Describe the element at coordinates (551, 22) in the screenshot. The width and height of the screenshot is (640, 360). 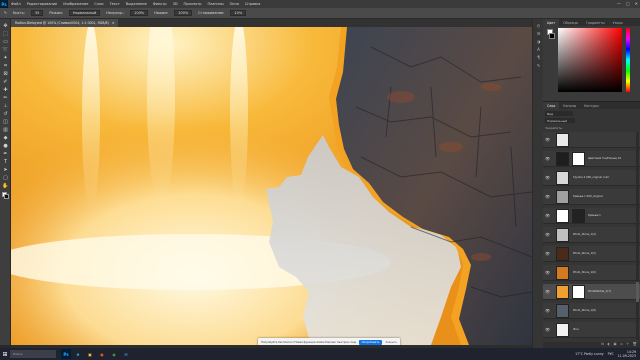
I see `tab-color: Цвет` at that location.